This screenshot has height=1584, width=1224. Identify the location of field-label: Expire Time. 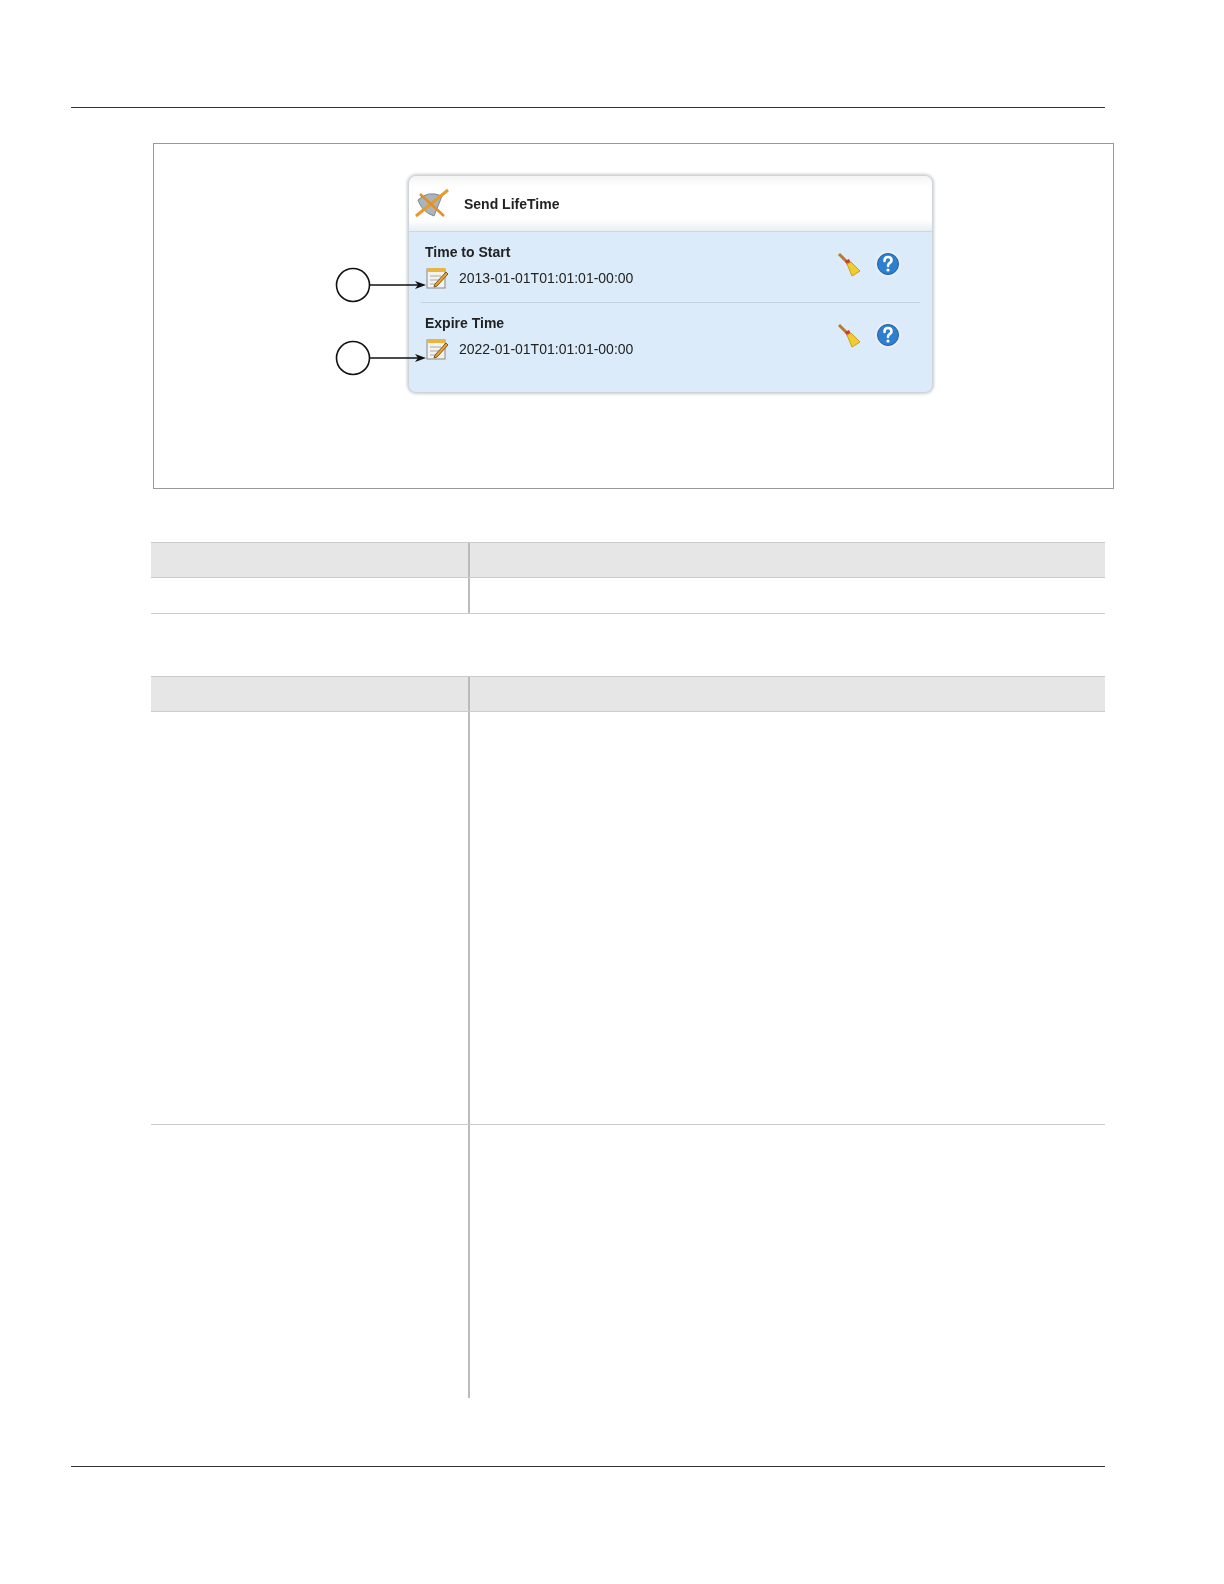
(465, 323).